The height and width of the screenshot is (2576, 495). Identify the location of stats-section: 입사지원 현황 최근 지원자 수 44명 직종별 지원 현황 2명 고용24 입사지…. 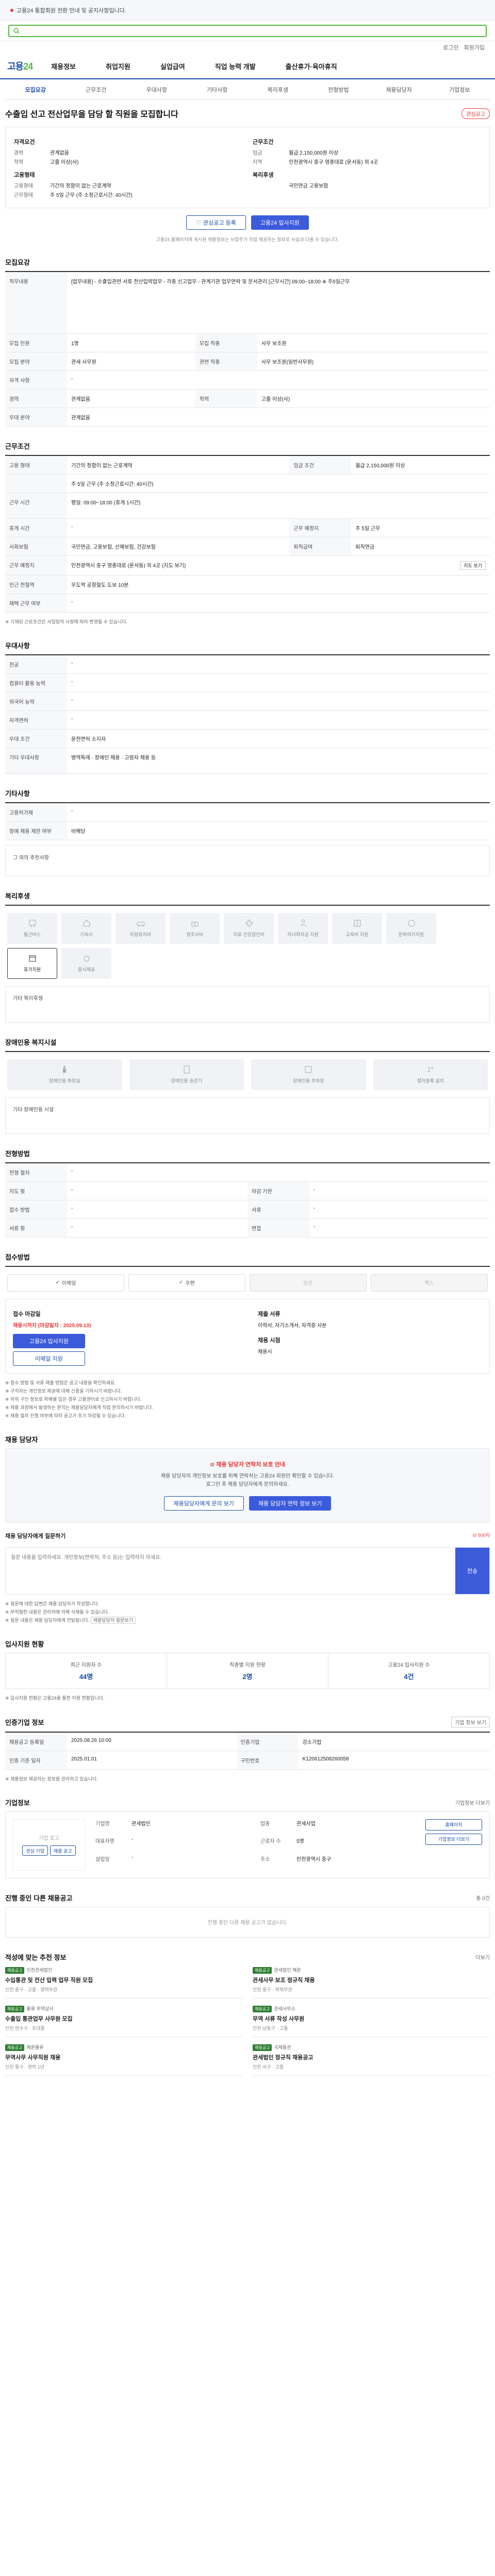
(247, 1670).